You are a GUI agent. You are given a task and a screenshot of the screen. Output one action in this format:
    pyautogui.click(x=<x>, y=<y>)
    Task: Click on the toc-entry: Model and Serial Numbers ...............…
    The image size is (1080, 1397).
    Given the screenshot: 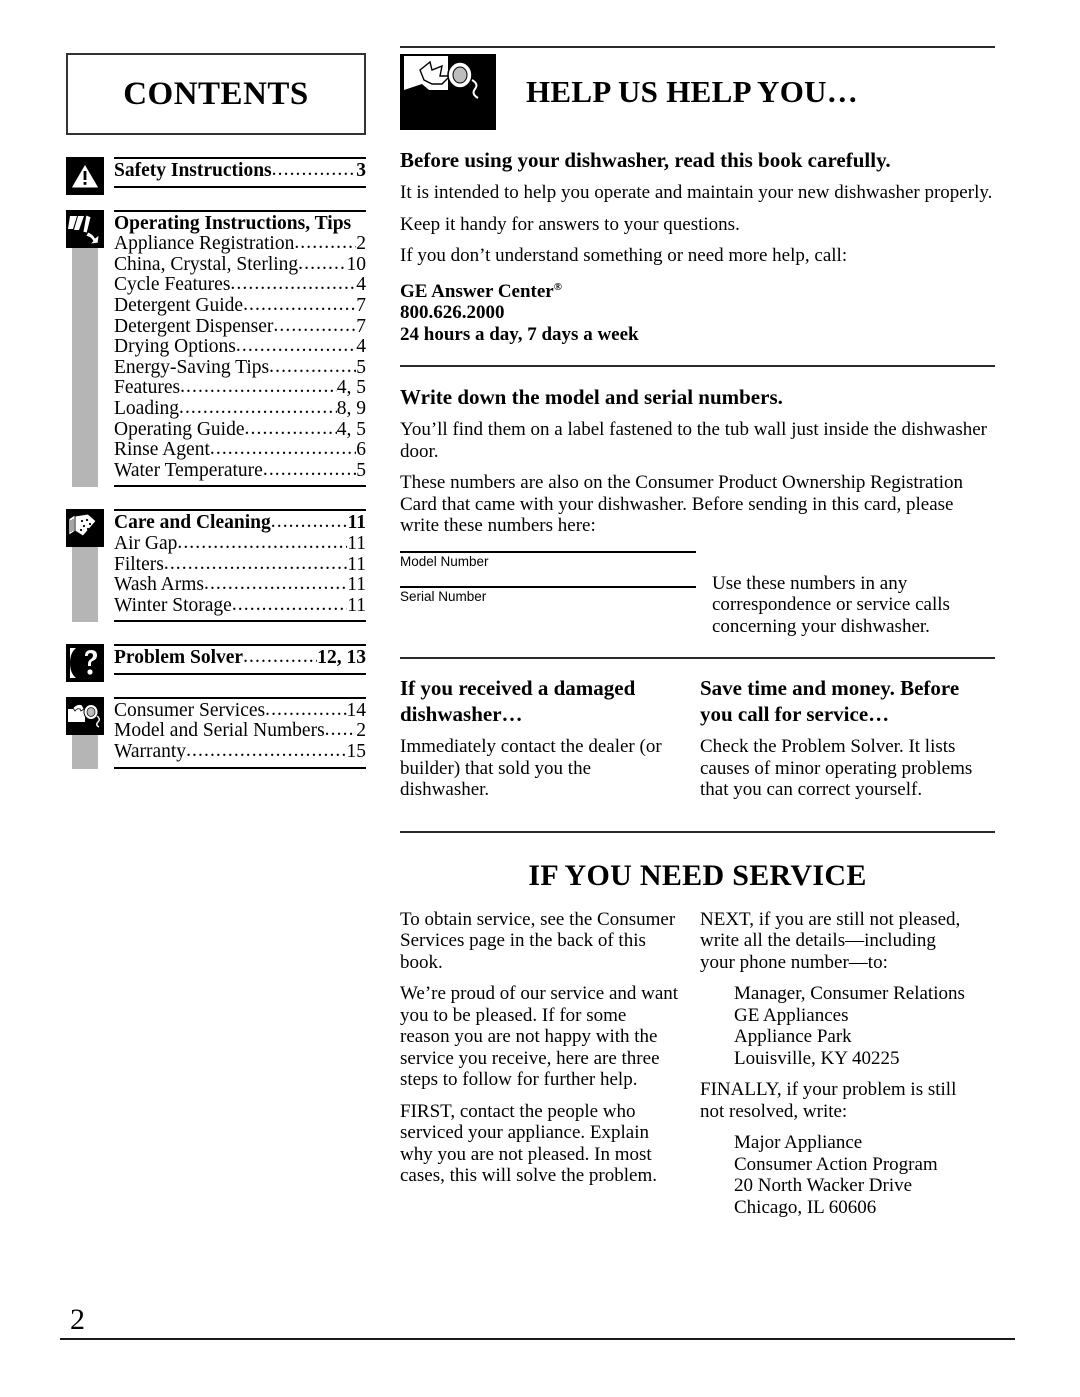 What is the action you would take?
    pyautogui.click(x=240, y=731)
    